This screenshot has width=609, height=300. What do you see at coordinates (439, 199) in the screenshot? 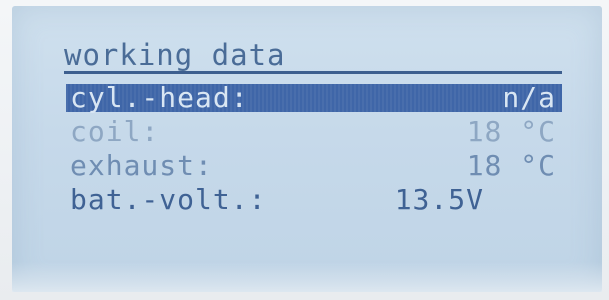
I see `row-value: 13.5V` at bounding box center [439, 199].